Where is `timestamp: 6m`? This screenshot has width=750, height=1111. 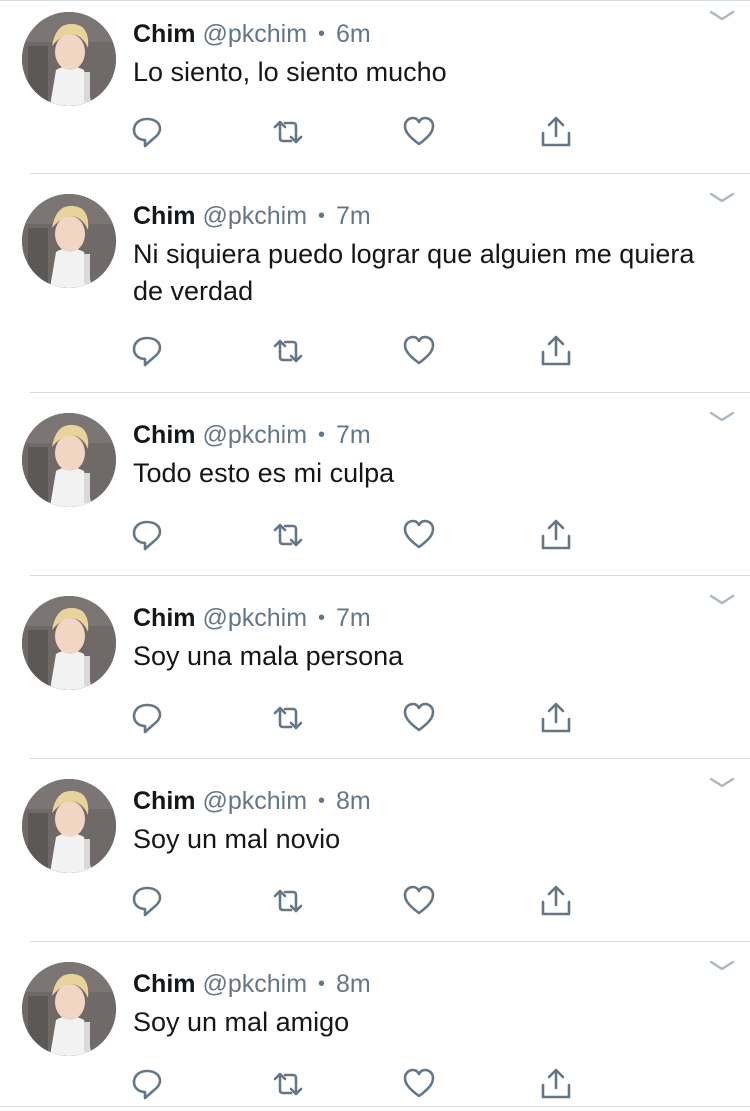 timestamp: 6m is located at coordinates (353, 34).